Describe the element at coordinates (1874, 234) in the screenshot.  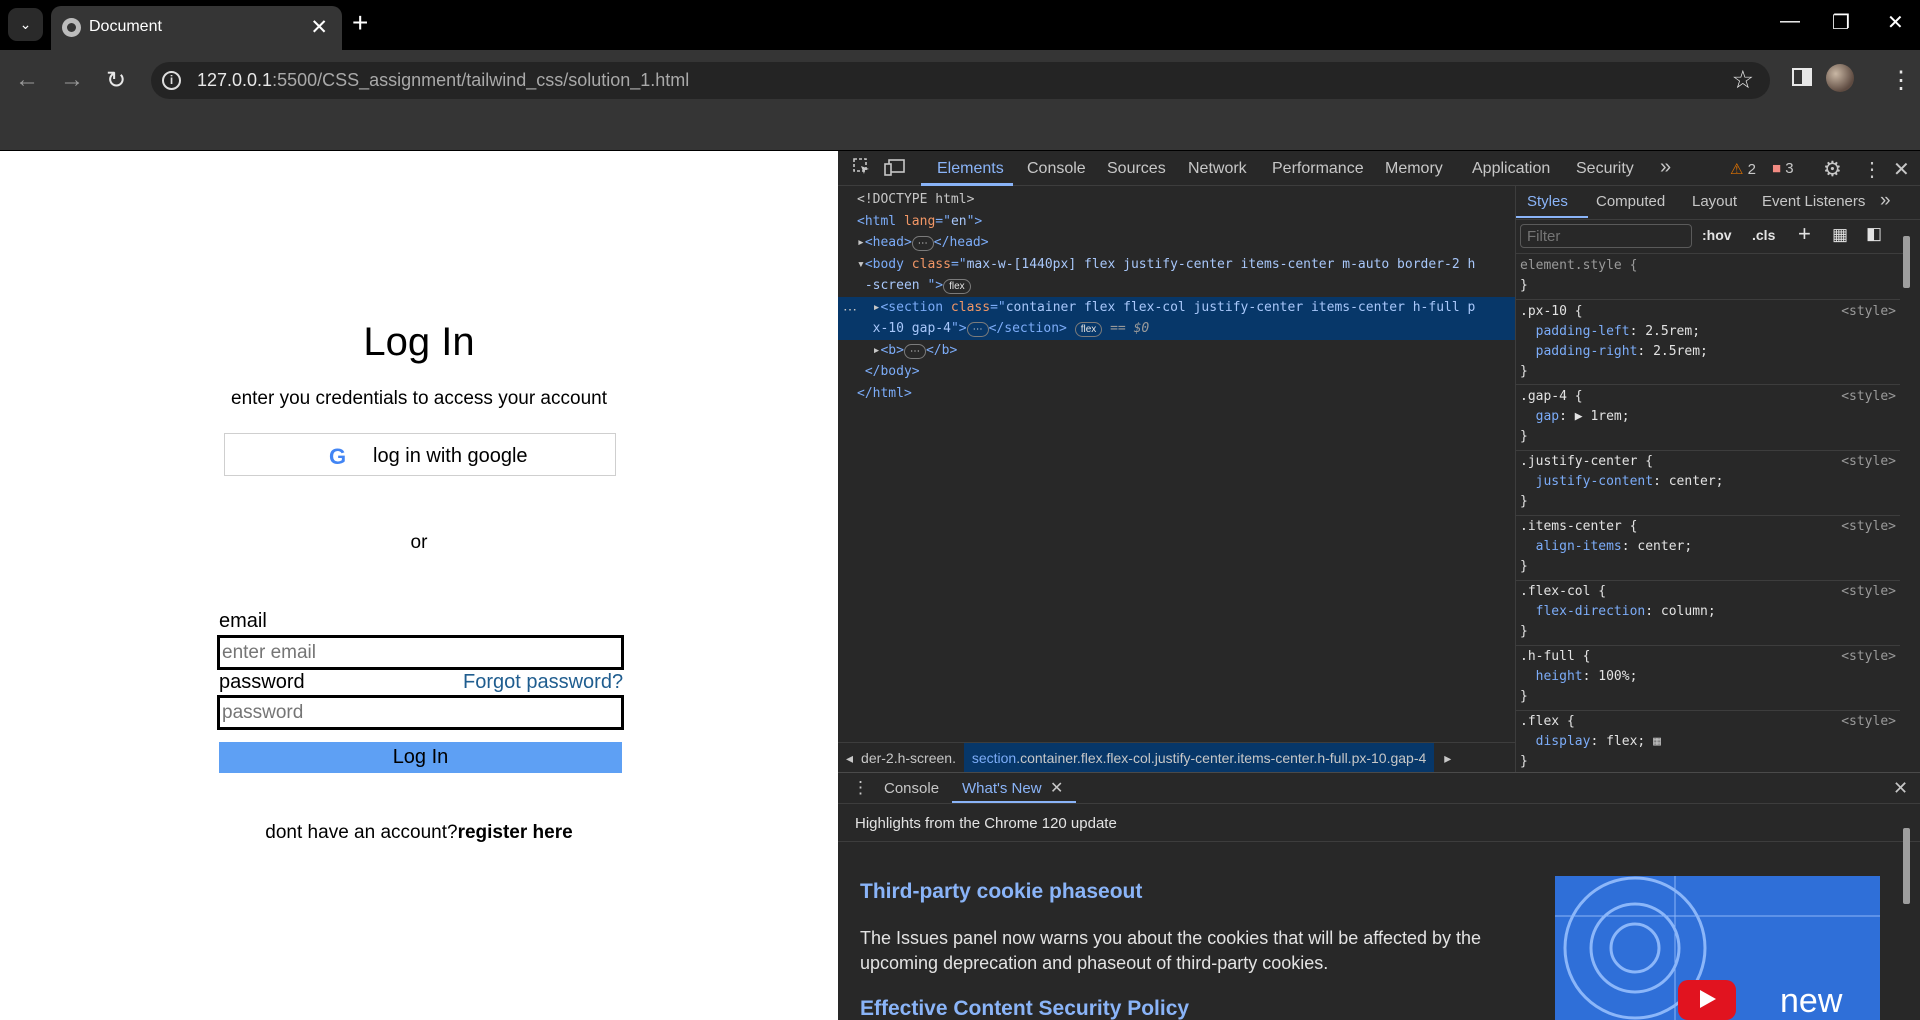
I see `sidebar-toggle-icon: ◧` at that location.